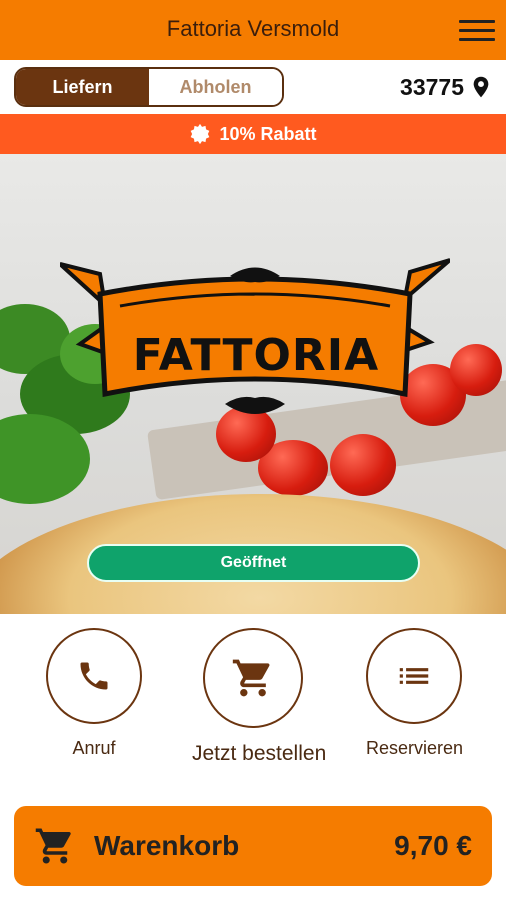  Describe the element at coordinates (94, 748) in the screenshot. I see `call-label: Anruf` at that location.